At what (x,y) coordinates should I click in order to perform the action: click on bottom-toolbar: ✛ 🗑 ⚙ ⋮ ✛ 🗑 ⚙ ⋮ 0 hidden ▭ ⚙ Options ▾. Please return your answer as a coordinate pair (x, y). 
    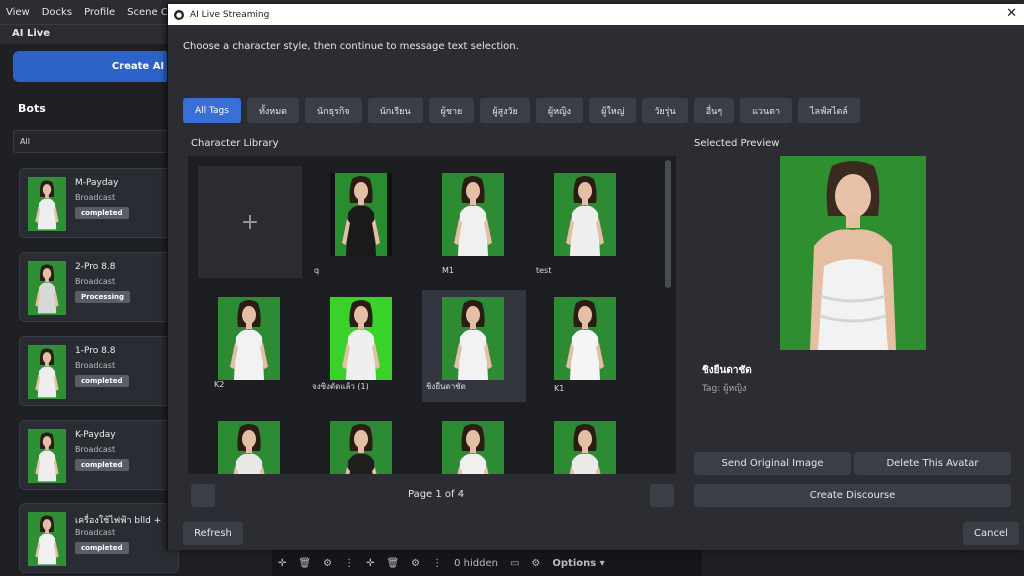
    Looking at the image, I should click on (487, 563).